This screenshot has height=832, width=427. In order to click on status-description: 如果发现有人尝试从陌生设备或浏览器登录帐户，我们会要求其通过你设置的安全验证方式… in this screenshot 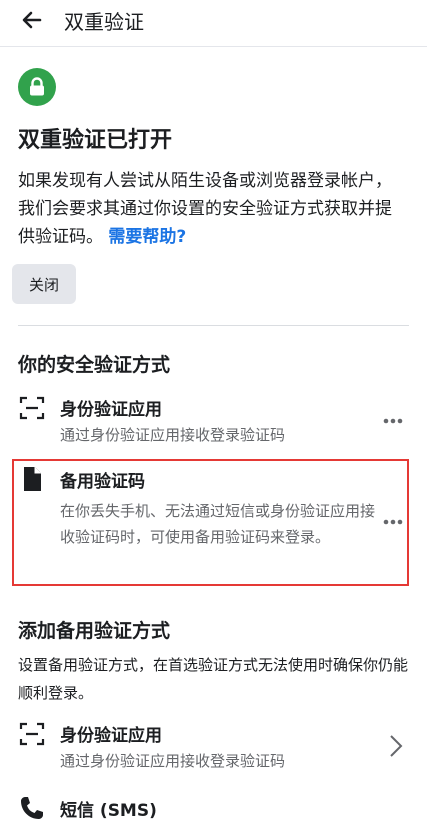, I will do `click(205, 209)`.